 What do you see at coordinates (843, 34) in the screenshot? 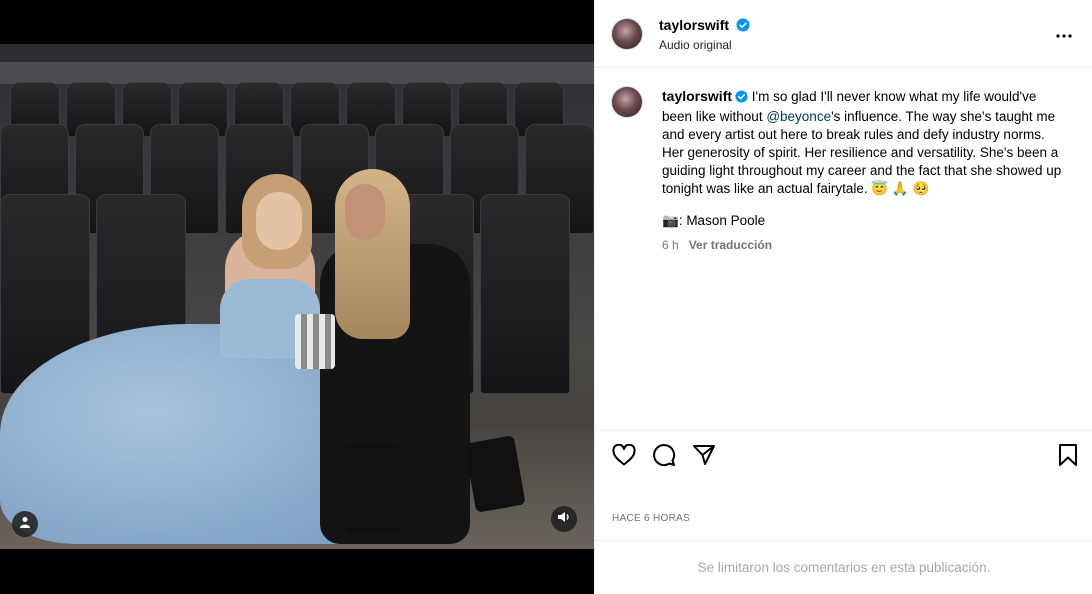
I see `post-header: taylorswift Audio original` at bounding box center [843, 34].